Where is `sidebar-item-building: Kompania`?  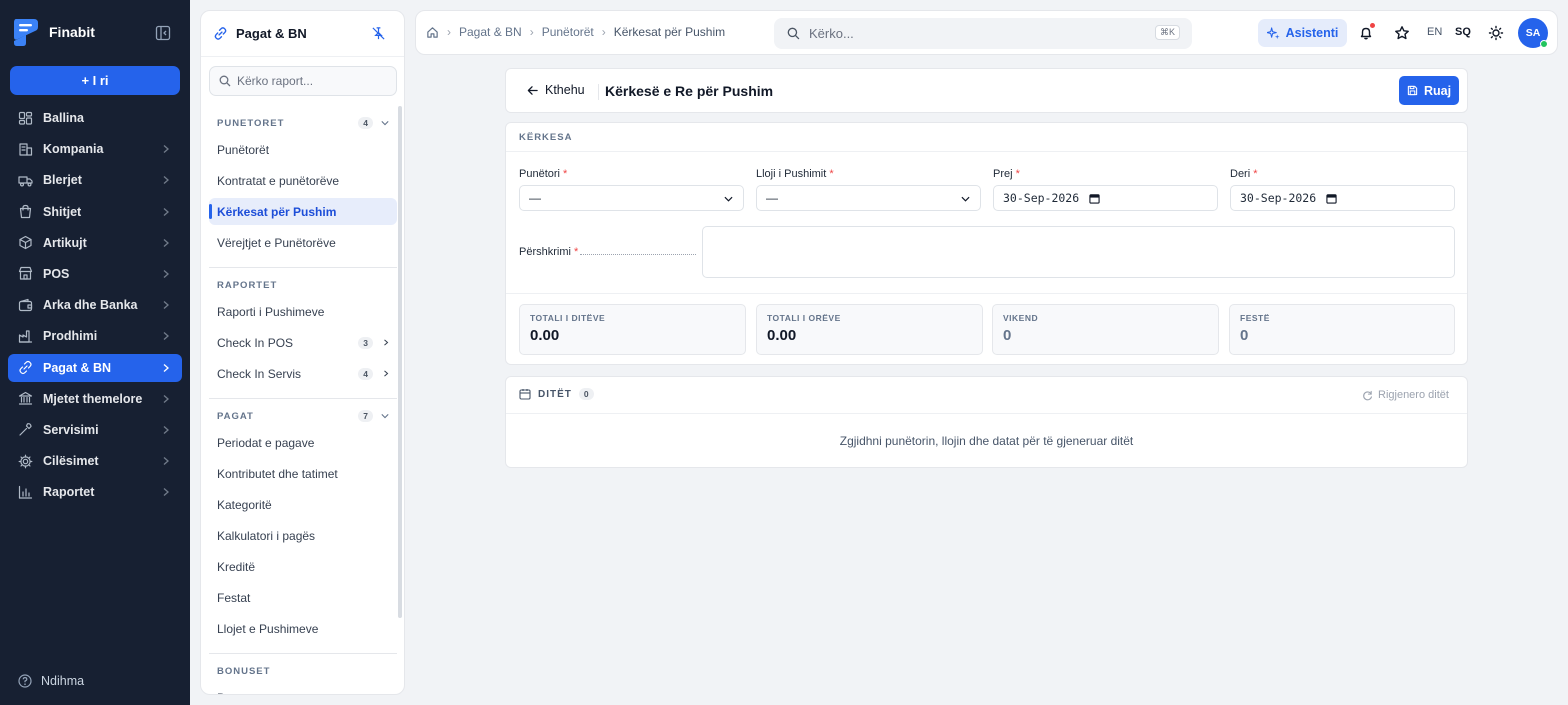
sidebar-item-building: Kompania is located at coordinates (95, 149).